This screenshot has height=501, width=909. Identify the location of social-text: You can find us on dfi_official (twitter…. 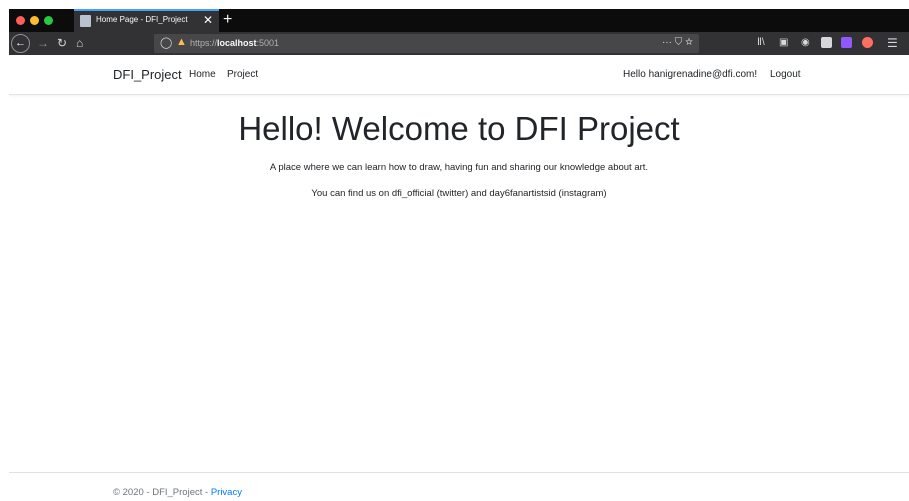
(459, 193).